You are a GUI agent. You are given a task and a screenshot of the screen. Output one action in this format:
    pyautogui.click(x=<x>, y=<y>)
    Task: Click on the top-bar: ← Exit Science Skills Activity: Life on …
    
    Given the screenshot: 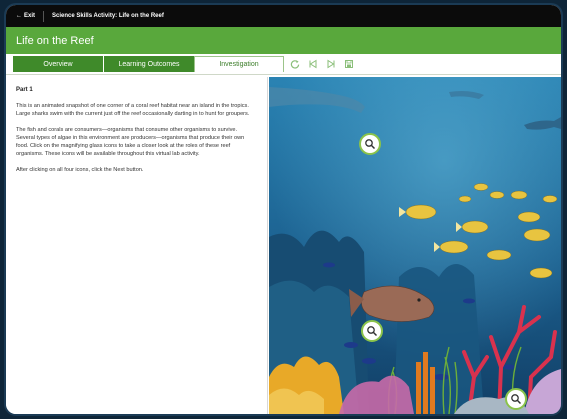 What is the action you would take?
    pyautogui.click(x=283, y=16)
    